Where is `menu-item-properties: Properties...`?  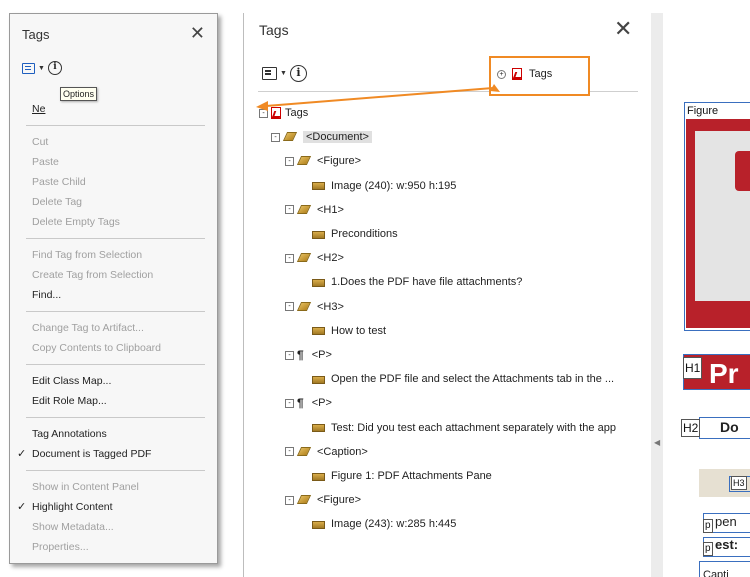 menu-item-properties: Properties... is located at coordinates (113, 547).